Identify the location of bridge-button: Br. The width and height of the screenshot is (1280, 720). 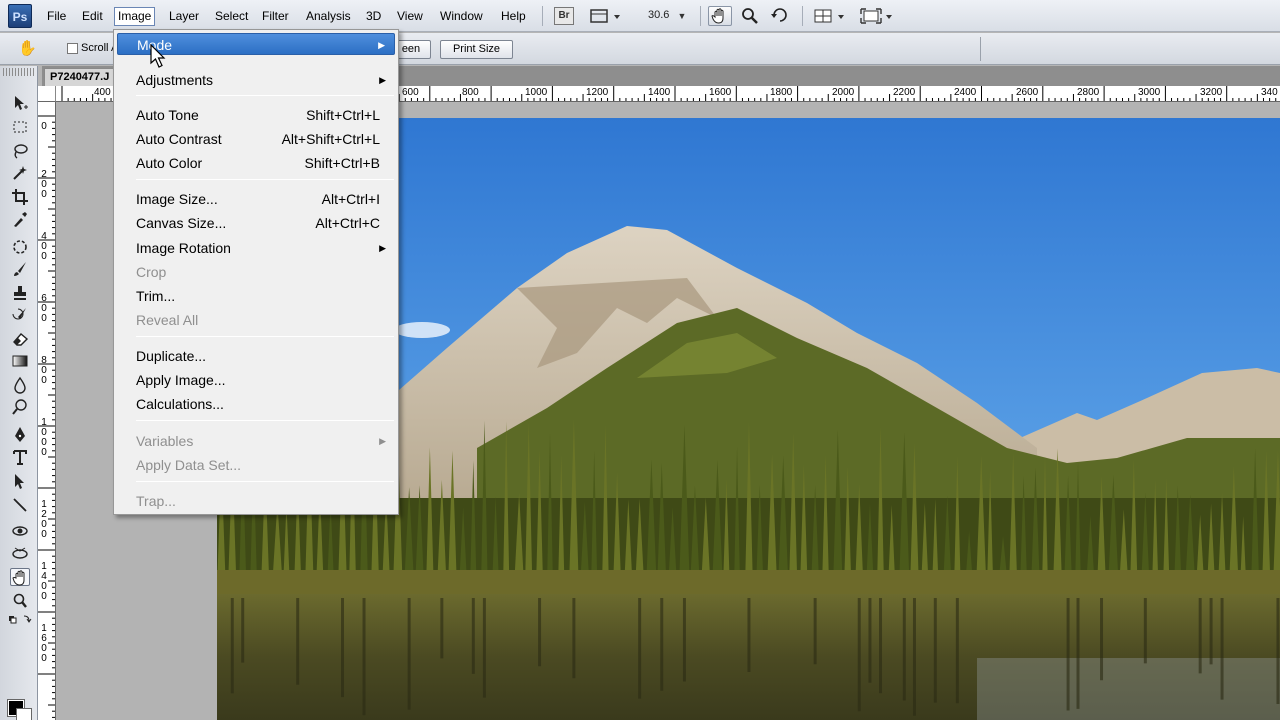
(564, 16).